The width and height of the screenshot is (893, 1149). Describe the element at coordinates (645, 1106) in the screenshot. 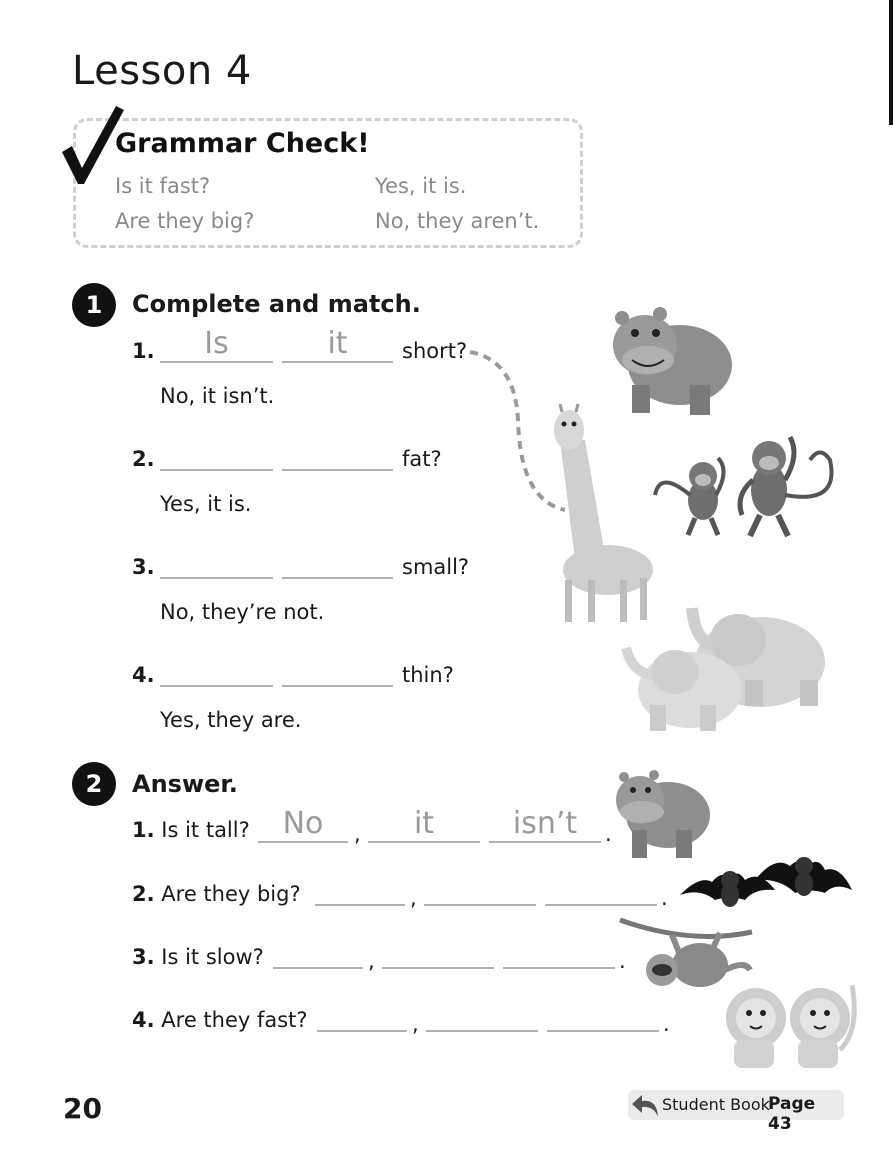

I see `return-arrow-icon` at that location.